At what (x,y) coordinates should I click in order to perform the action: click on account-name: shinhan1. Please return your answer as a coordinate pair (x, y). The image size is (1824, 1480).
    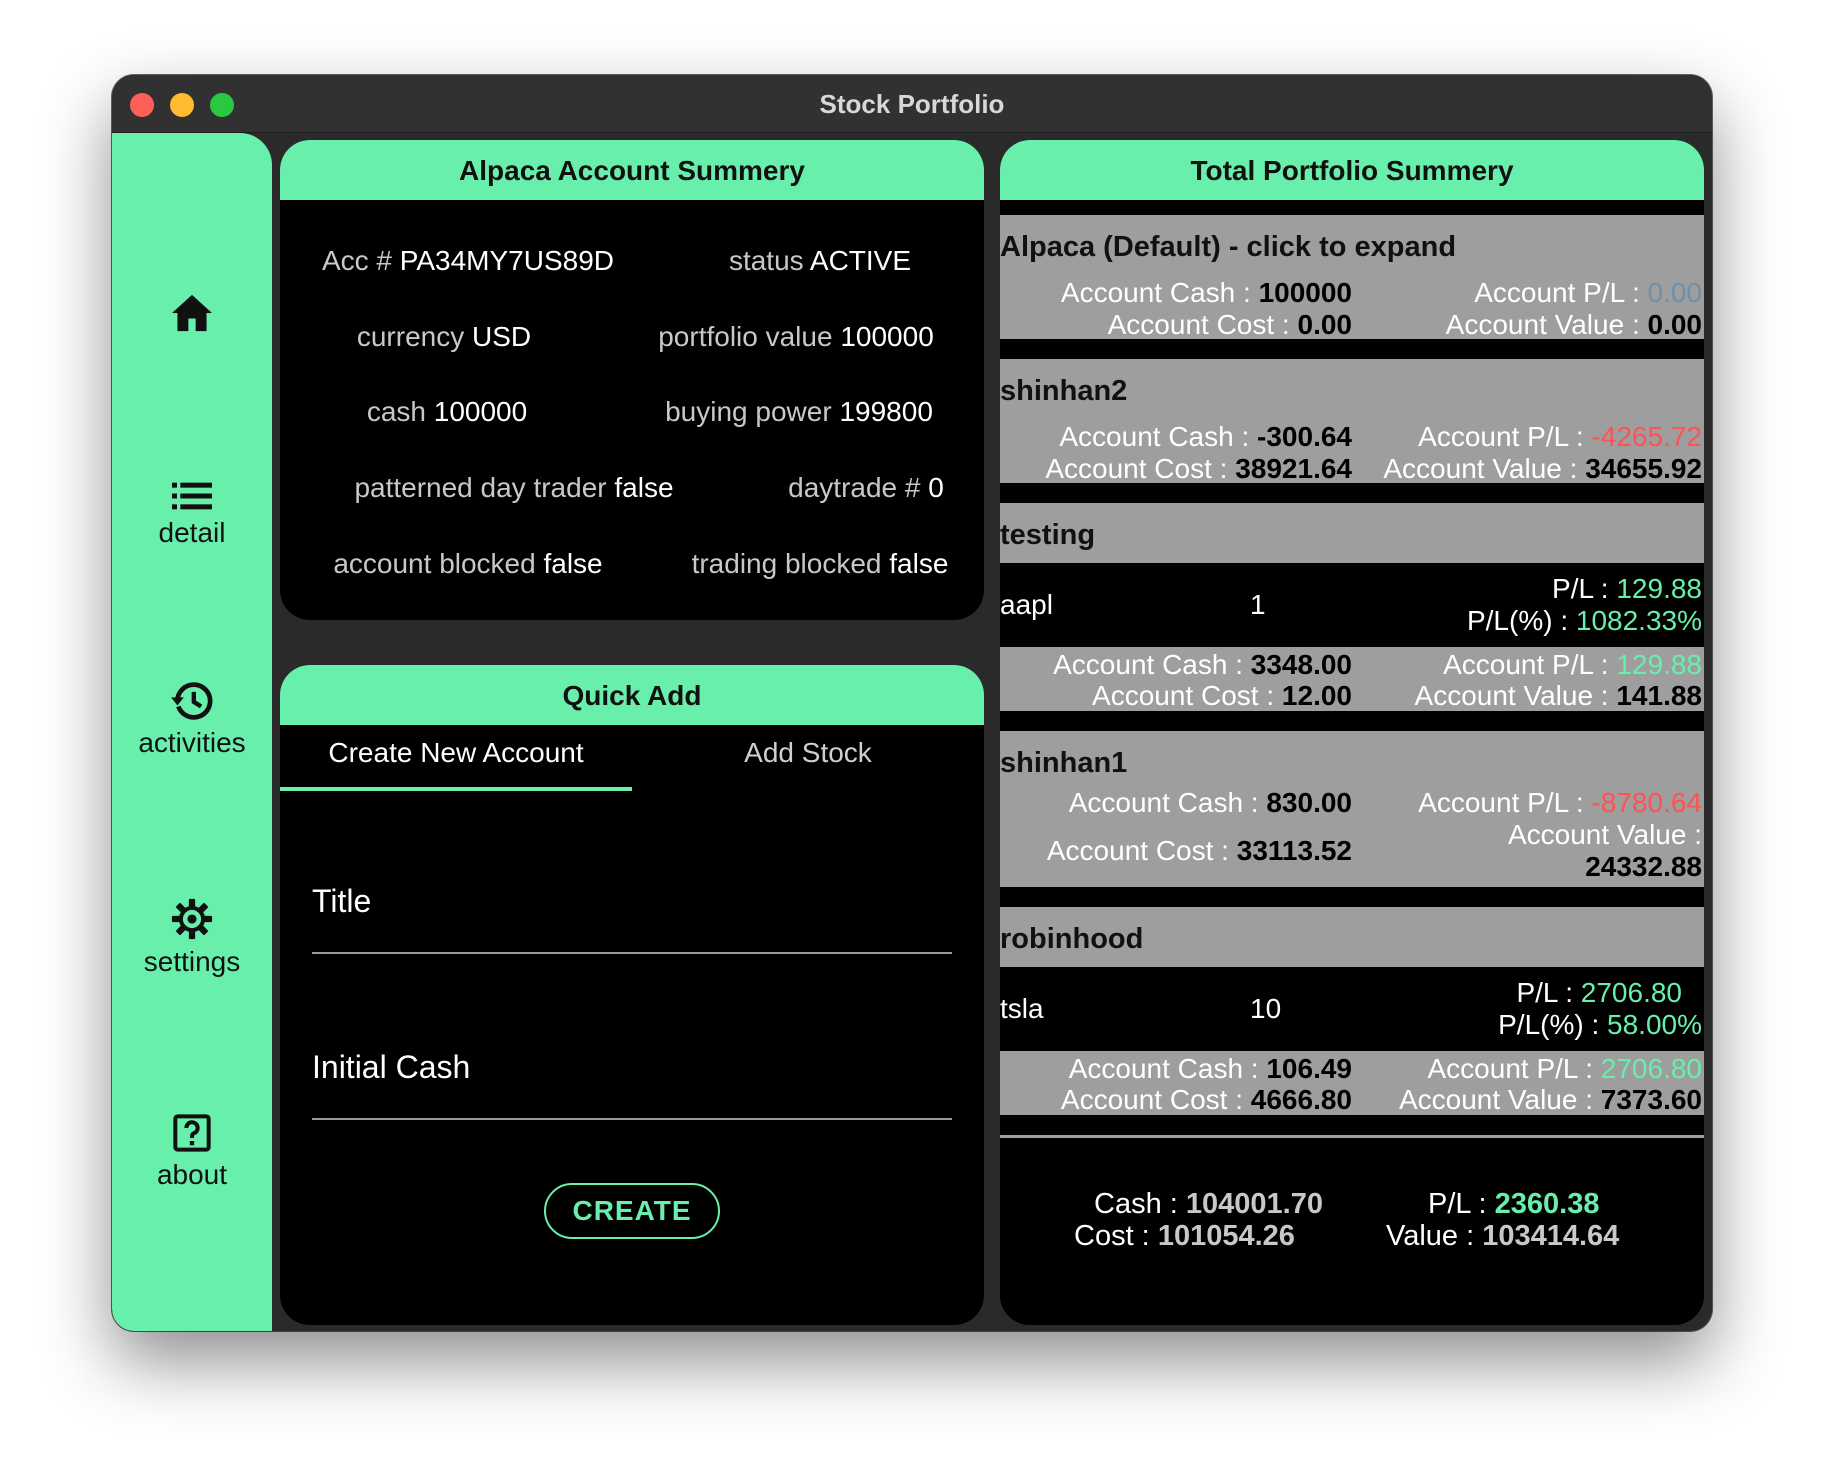
    Looking at the image, I should click on (1064, 763).